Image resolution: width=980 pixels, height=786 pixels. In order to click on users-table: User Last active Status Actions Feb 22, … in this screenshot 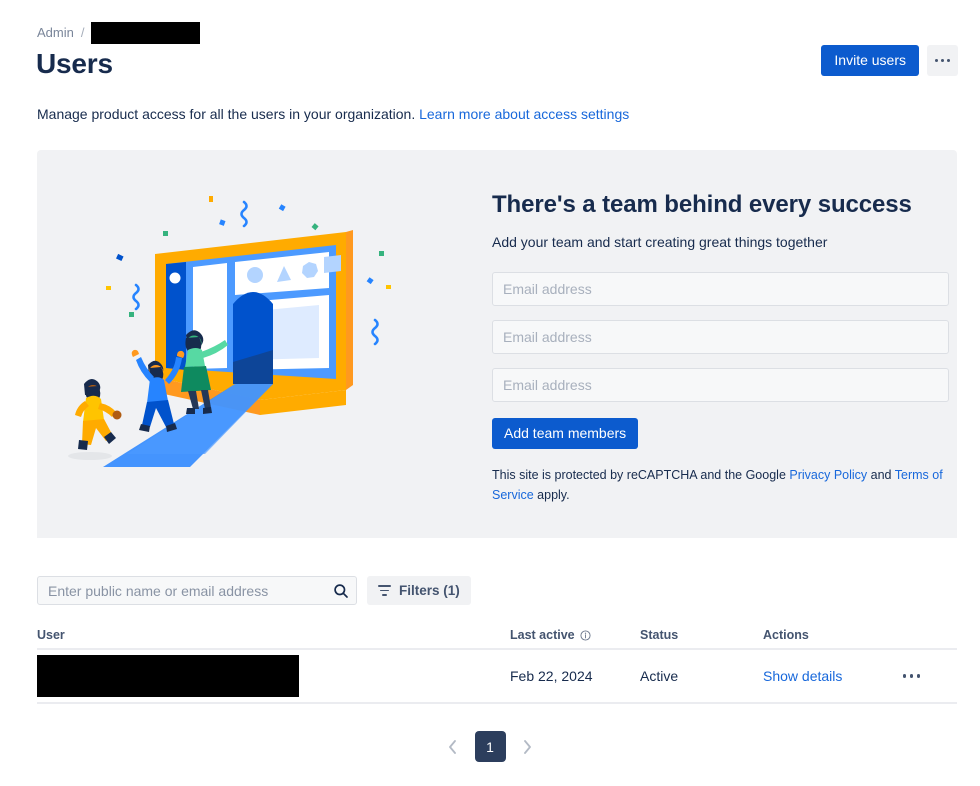, I will do `click(497, 664)`.